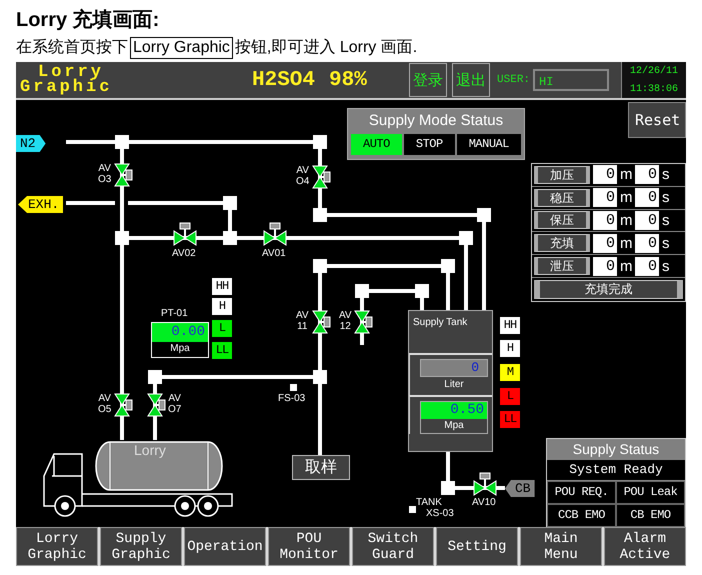 The height and width of the screenshot is (575, 702). What do you see at coordinates (657, 120) in the screenshot?
I see `reset-button: Reset` at bounding box center [657, 120].